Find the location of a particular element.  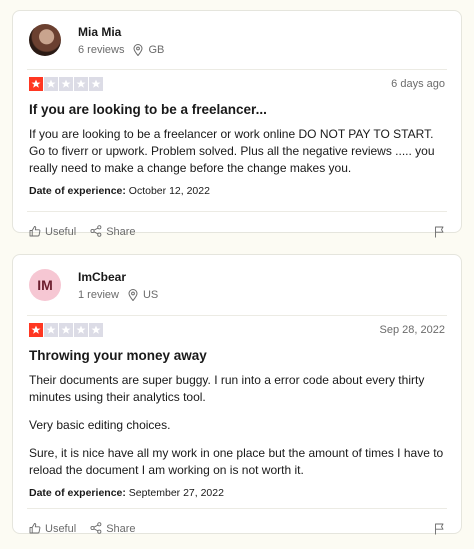

reviewer-name: Mia Mia is located at coordinates (121, 32).